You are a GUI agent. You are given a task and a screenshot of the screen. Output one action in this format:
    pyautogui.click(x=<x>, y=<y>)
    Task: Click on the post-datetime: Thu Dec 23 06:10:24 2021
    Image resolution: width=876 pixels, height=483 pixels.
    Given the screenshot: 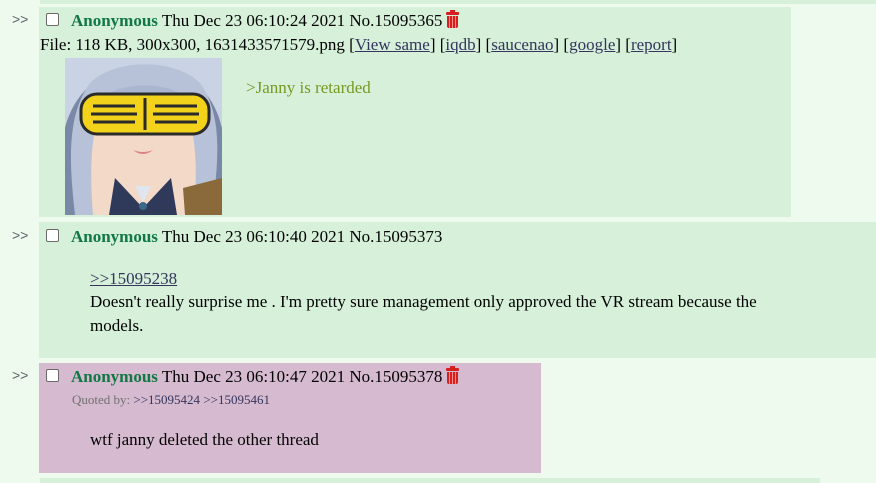 What is the action you would take?
    pyautogui.click(x=253, y=20)
    